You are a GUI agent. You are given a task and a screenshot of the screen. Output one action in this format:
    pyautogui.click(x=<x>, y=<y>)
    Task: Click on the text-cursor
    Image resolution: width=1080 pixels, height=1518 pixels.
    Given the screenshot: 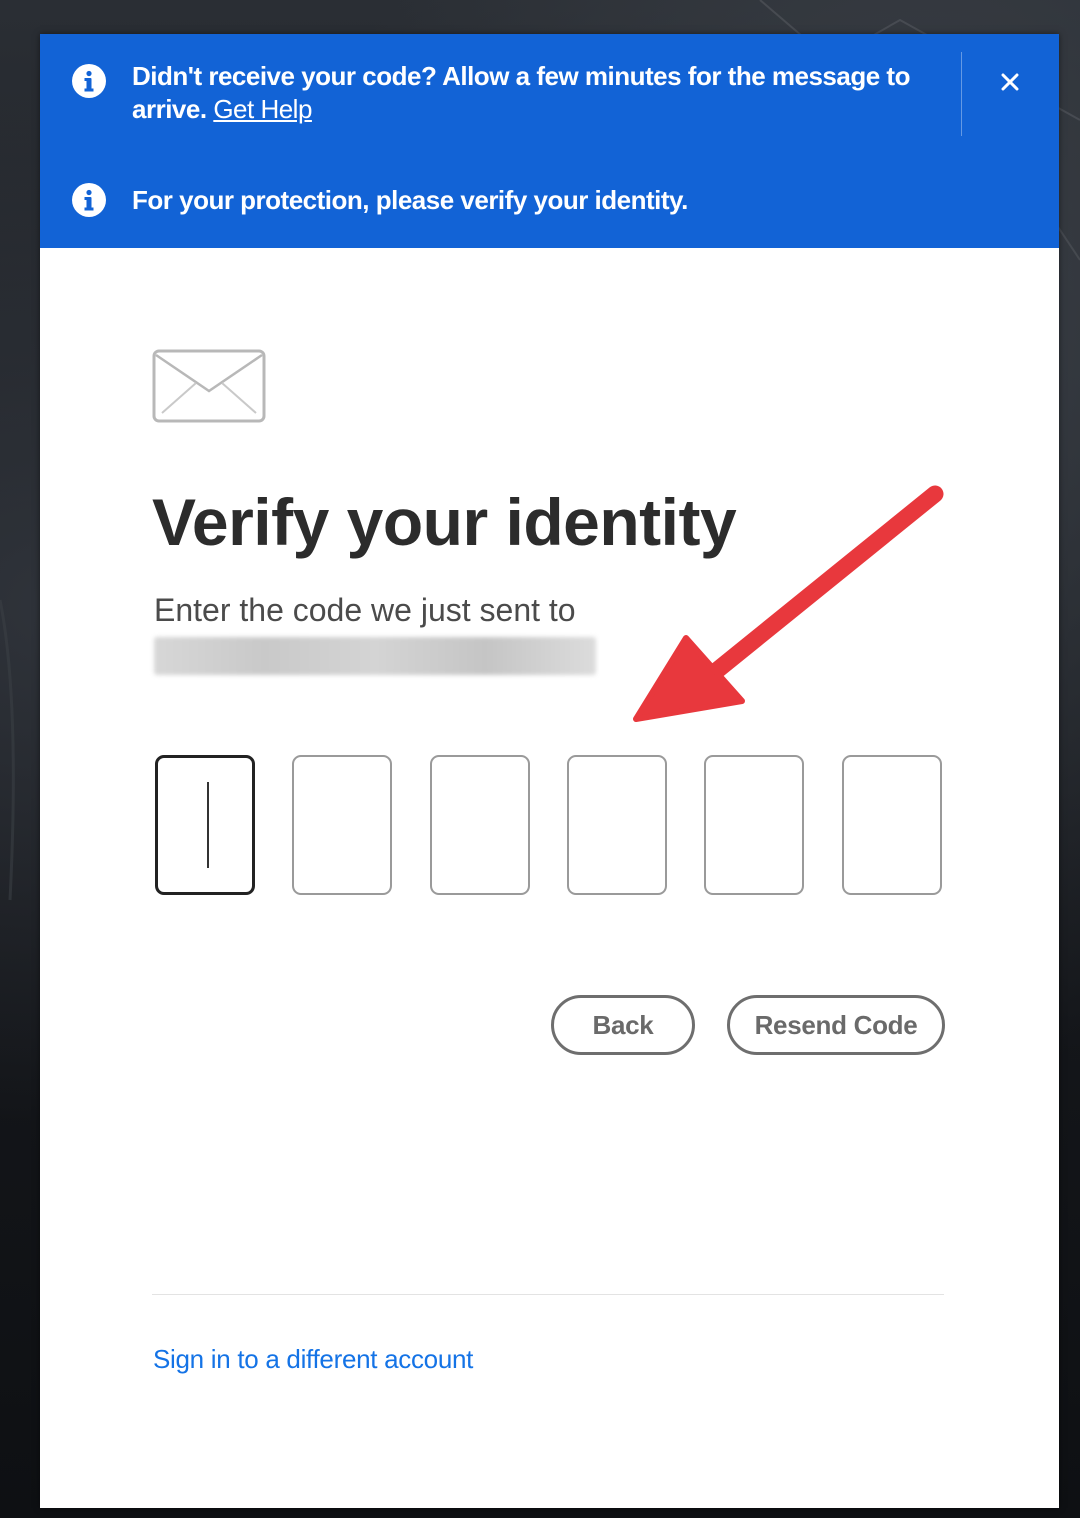 What is the action you would take?
    pyautogui.click(x=208, y=825)
    